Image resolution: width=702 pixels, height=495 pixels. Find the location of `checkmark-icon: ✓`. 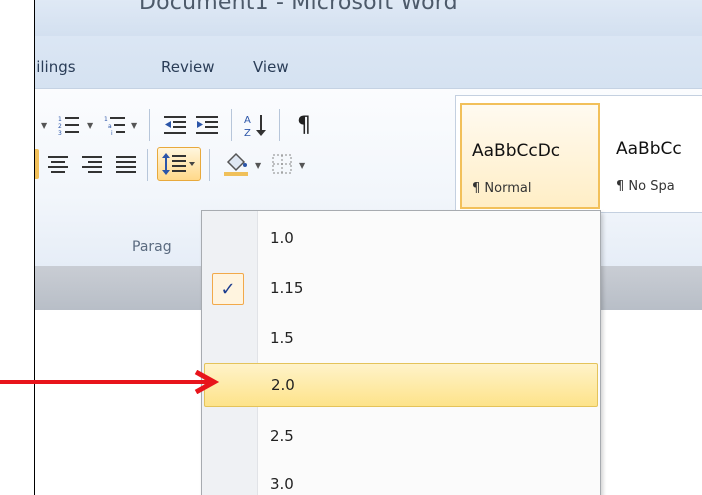

checkmark-icon: ✓ is located at coordinates (228, 289).